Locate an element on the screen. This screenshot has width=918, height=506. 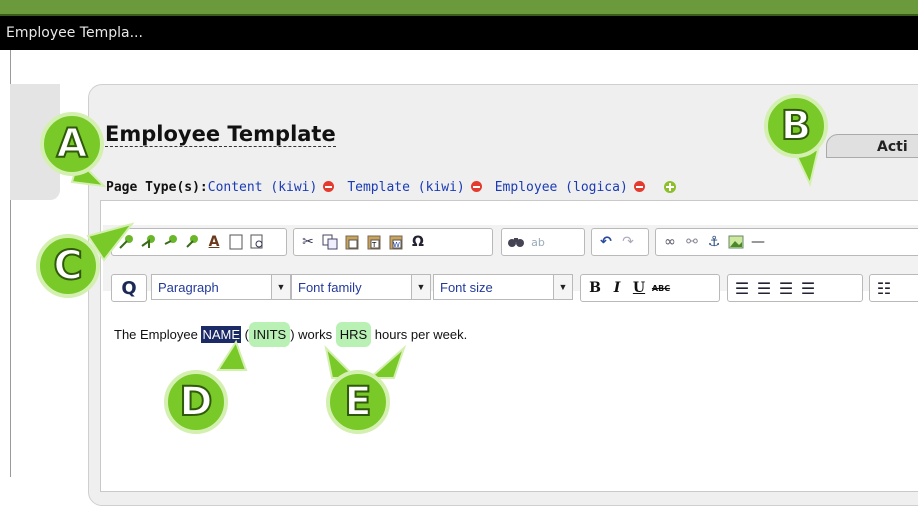
svg-text: W is located at coordinates (396, 245).